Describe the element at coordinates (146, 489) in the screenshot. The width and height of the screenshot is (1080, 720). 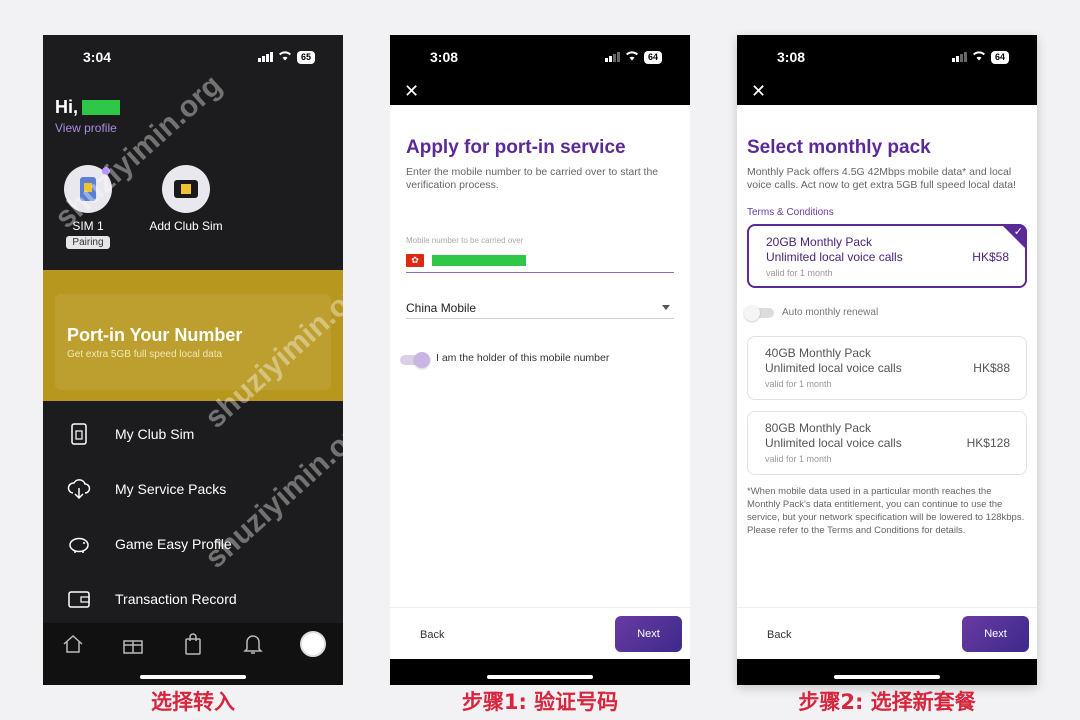
I see `menu-item-my-service-packs: My Service Packs` at that location.